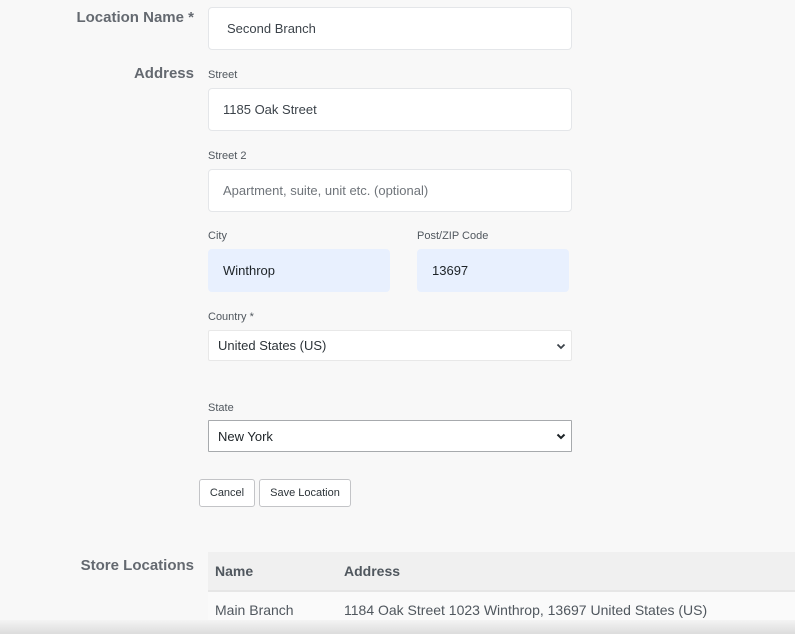 This screenshot has height=634, width=795. What do you see at coordinates (254, 610) in the screenshot?
I see `location-name-cell: Main Branch` at bounding box center [254, 610].